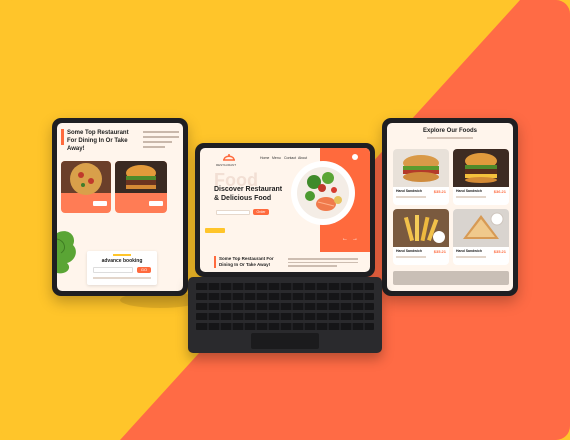 The width and height of the screenshot is (570, 440). I want to click on food-name-3: Hand Sandwich, so click(409, 251).